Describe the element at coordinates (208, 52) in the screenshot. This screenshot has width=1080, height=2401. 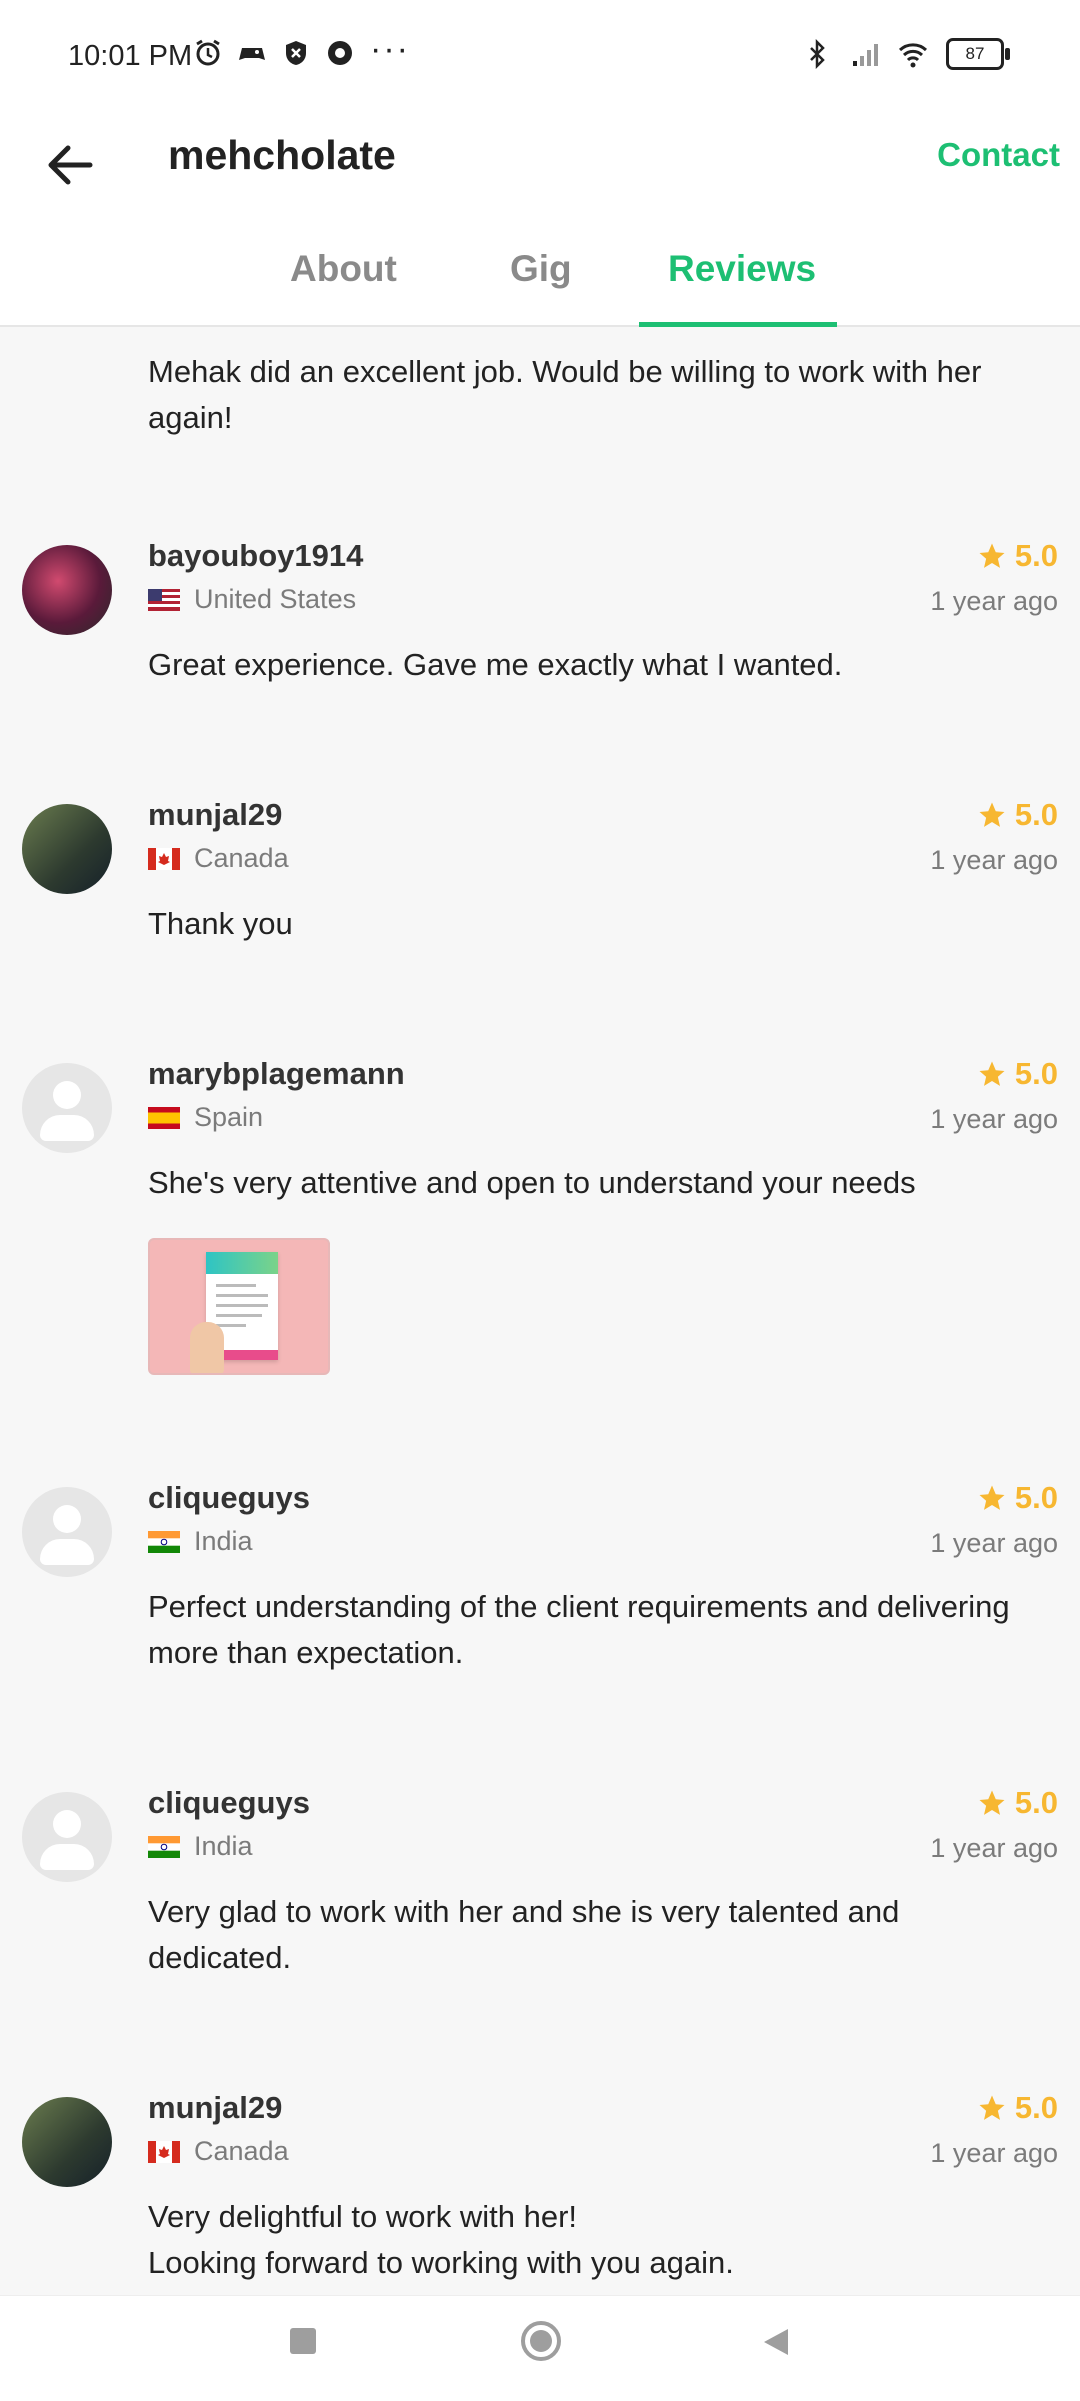
I see `alarm-icon` at that location.